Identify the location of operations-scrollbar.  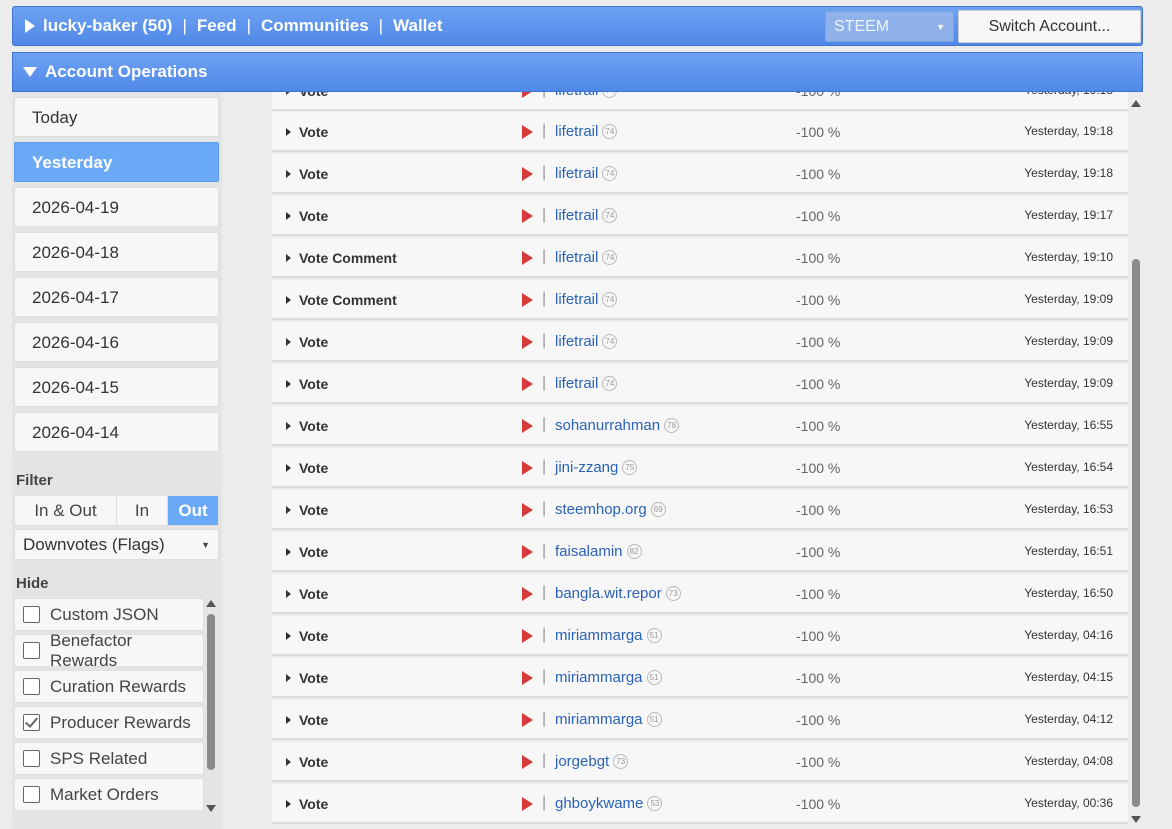
(1136, 459).